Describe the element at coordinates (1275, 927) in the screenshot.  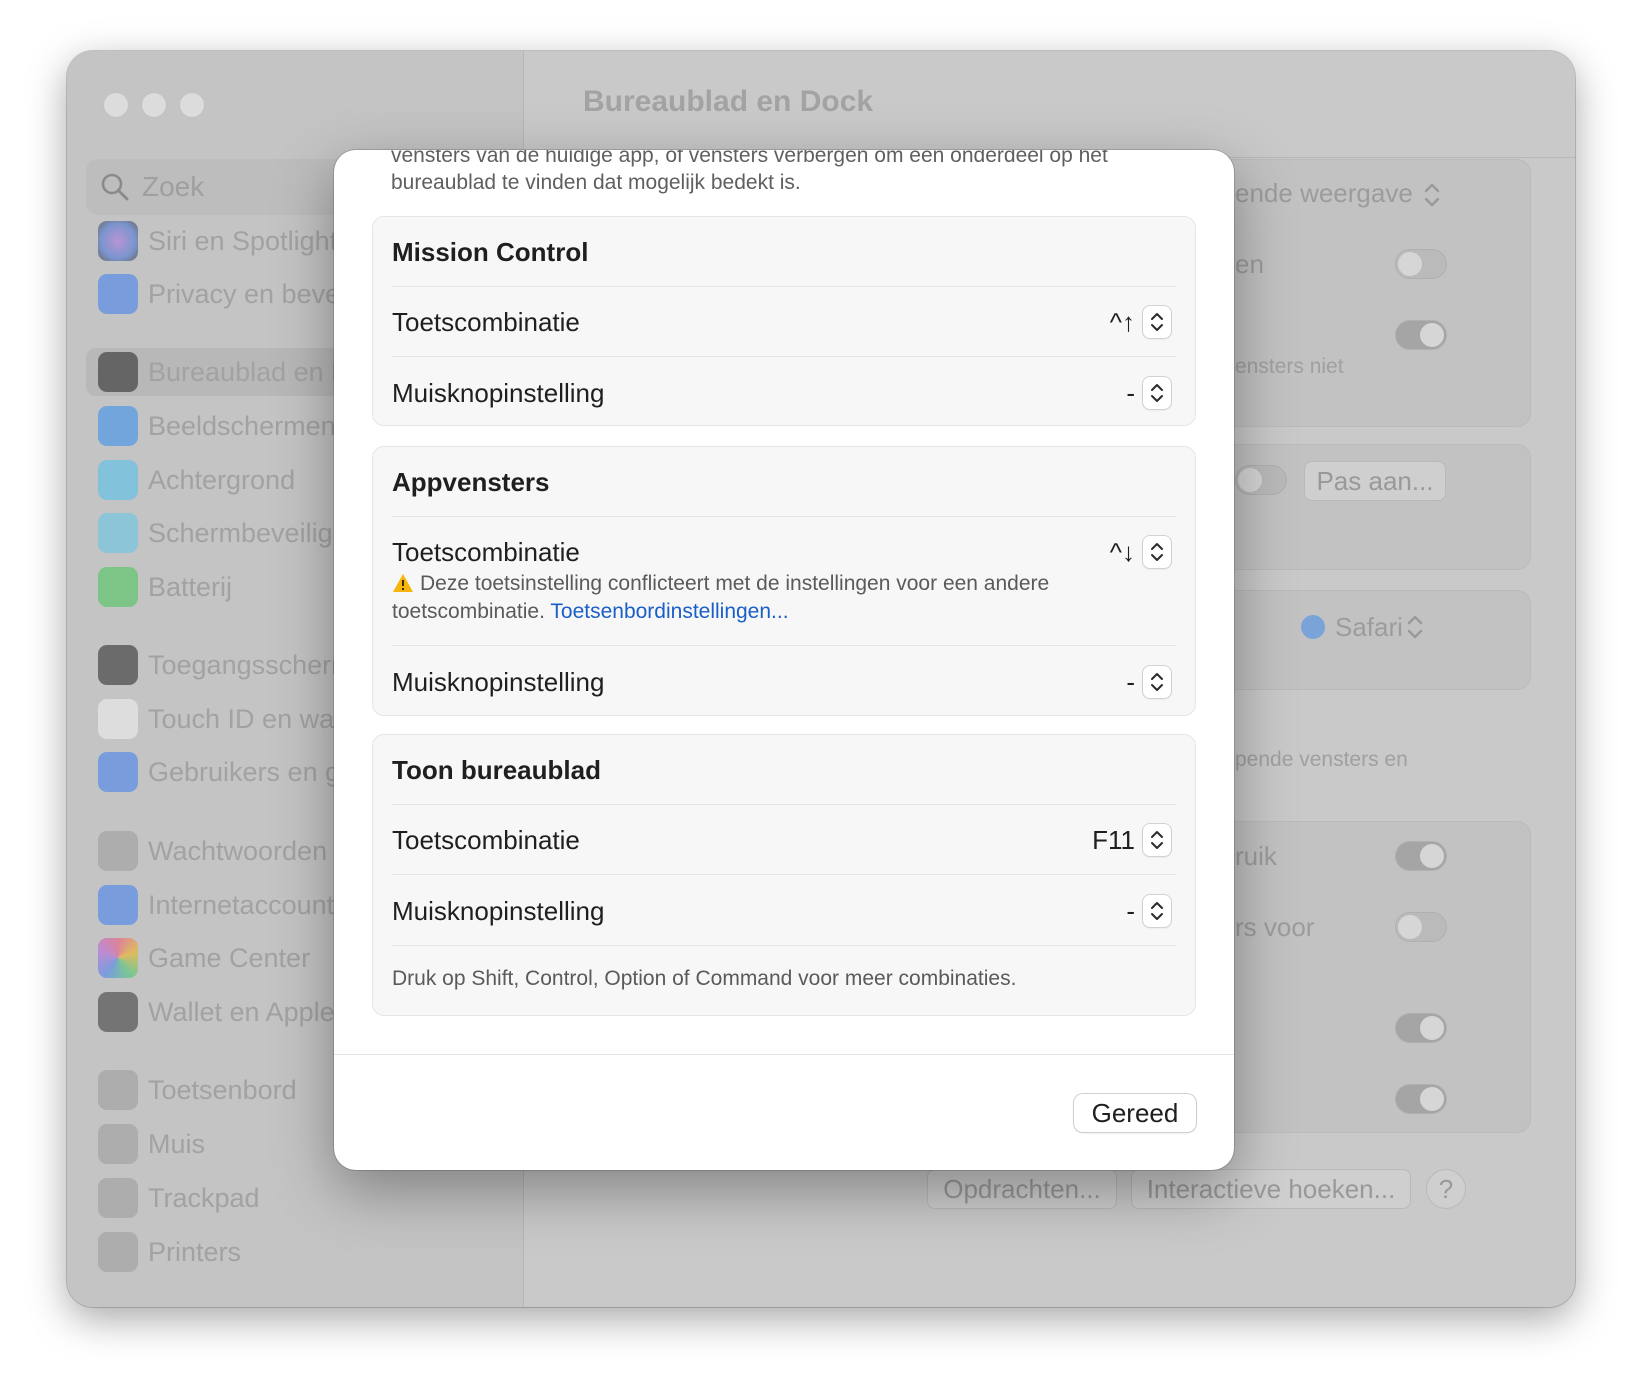
I see `background-row-label-3: rs voor` at that location.